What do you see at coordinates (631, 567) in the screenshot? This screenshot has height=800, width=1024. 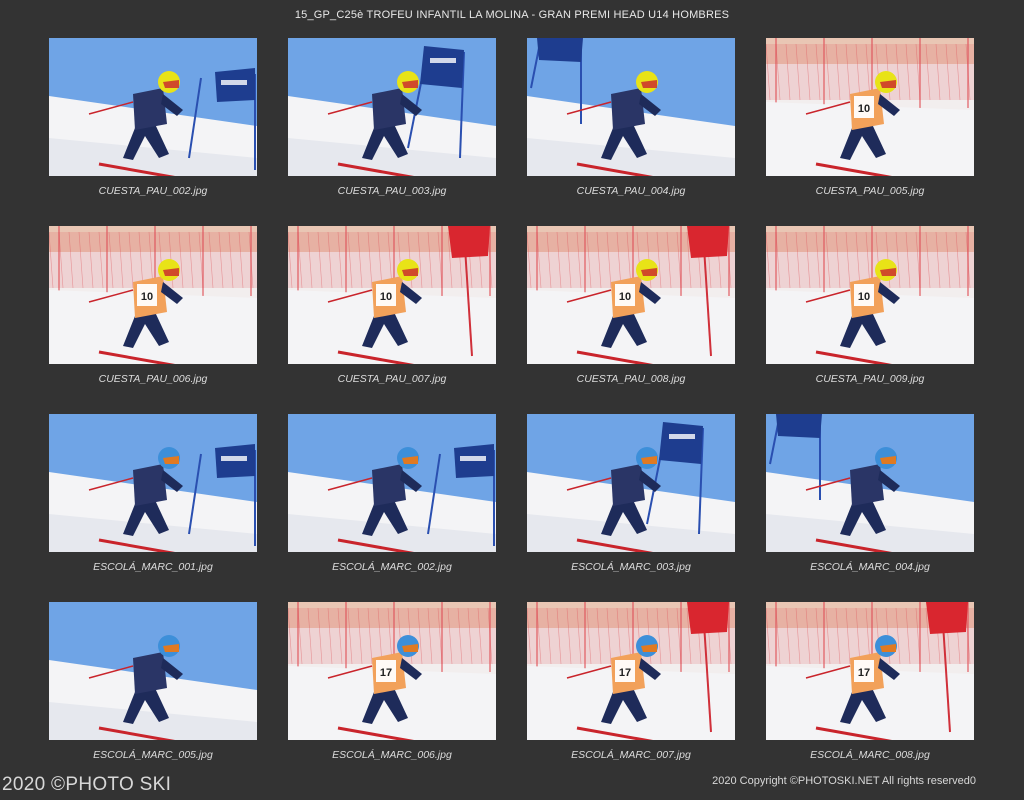 I see `photo-filename-caption: ESCOLÁ_MARC_003.jpg` at bounding box center [631, 567].